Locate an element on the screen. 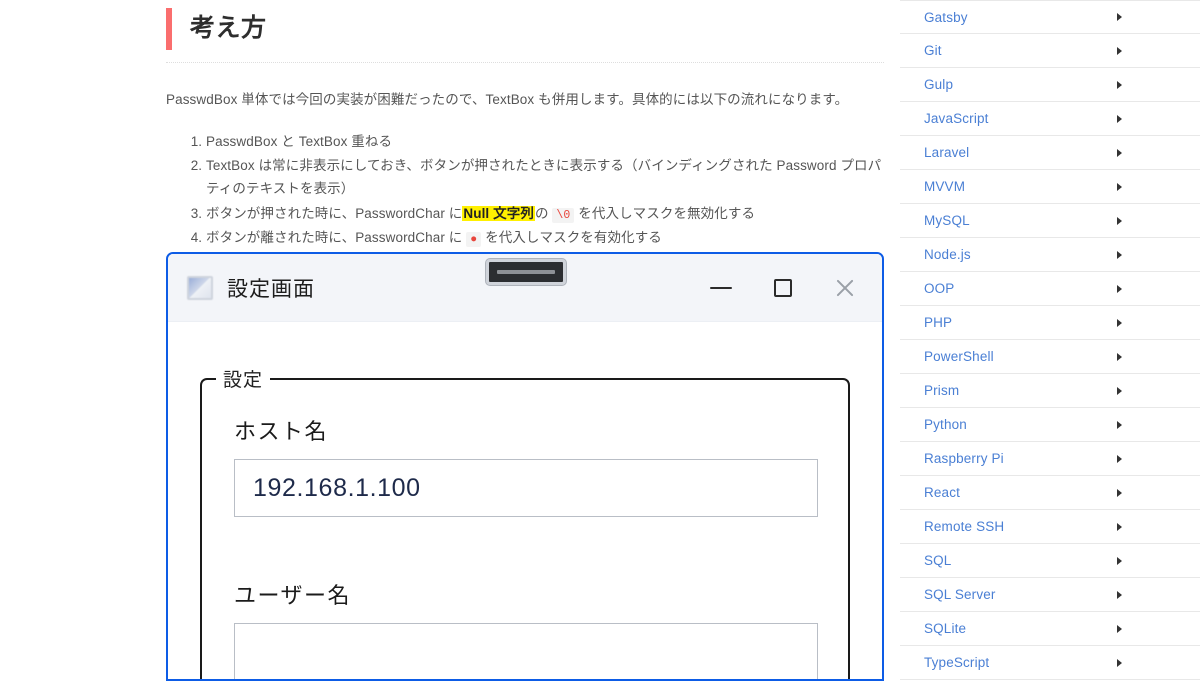 The image size is (1200, 681). sidebar-item-label: TypeScript is located at coordinates (957, 662).